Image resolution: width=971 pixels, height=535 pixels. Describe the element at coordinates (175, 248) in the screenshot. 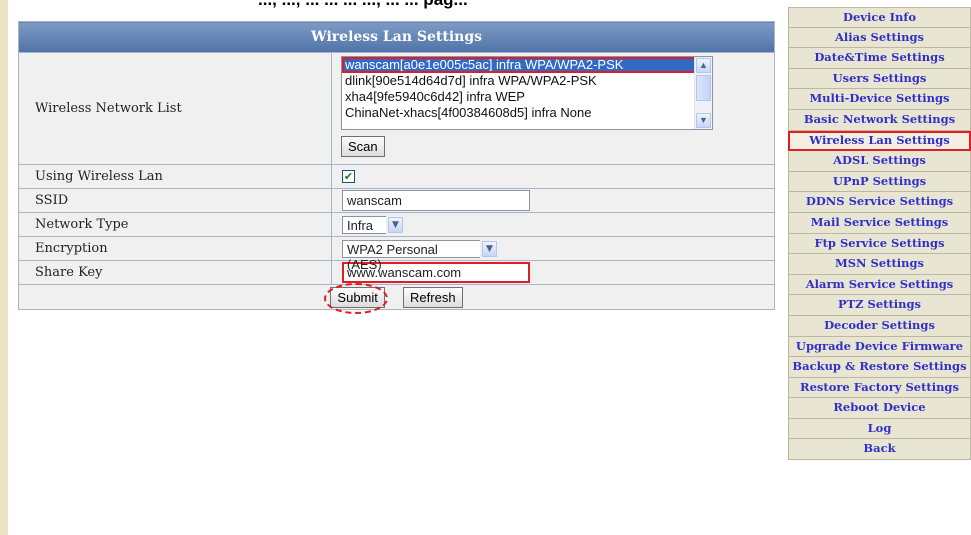

I see `encryption-label: Encryption` at that location.